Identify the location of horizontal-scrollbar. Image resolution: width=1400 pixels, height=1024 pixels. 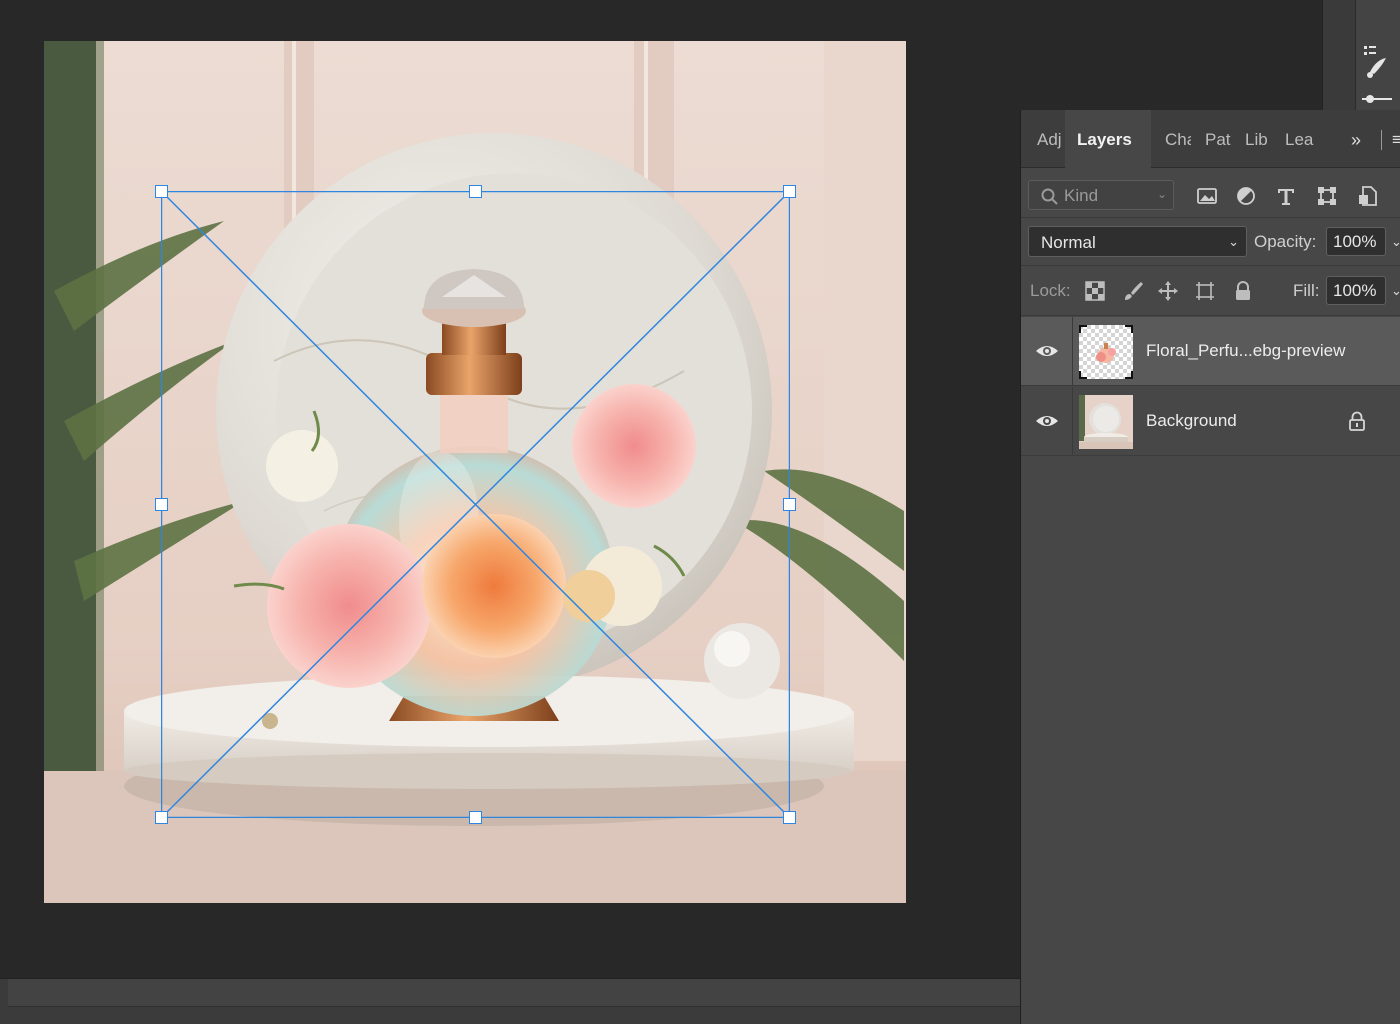
(514, 993).